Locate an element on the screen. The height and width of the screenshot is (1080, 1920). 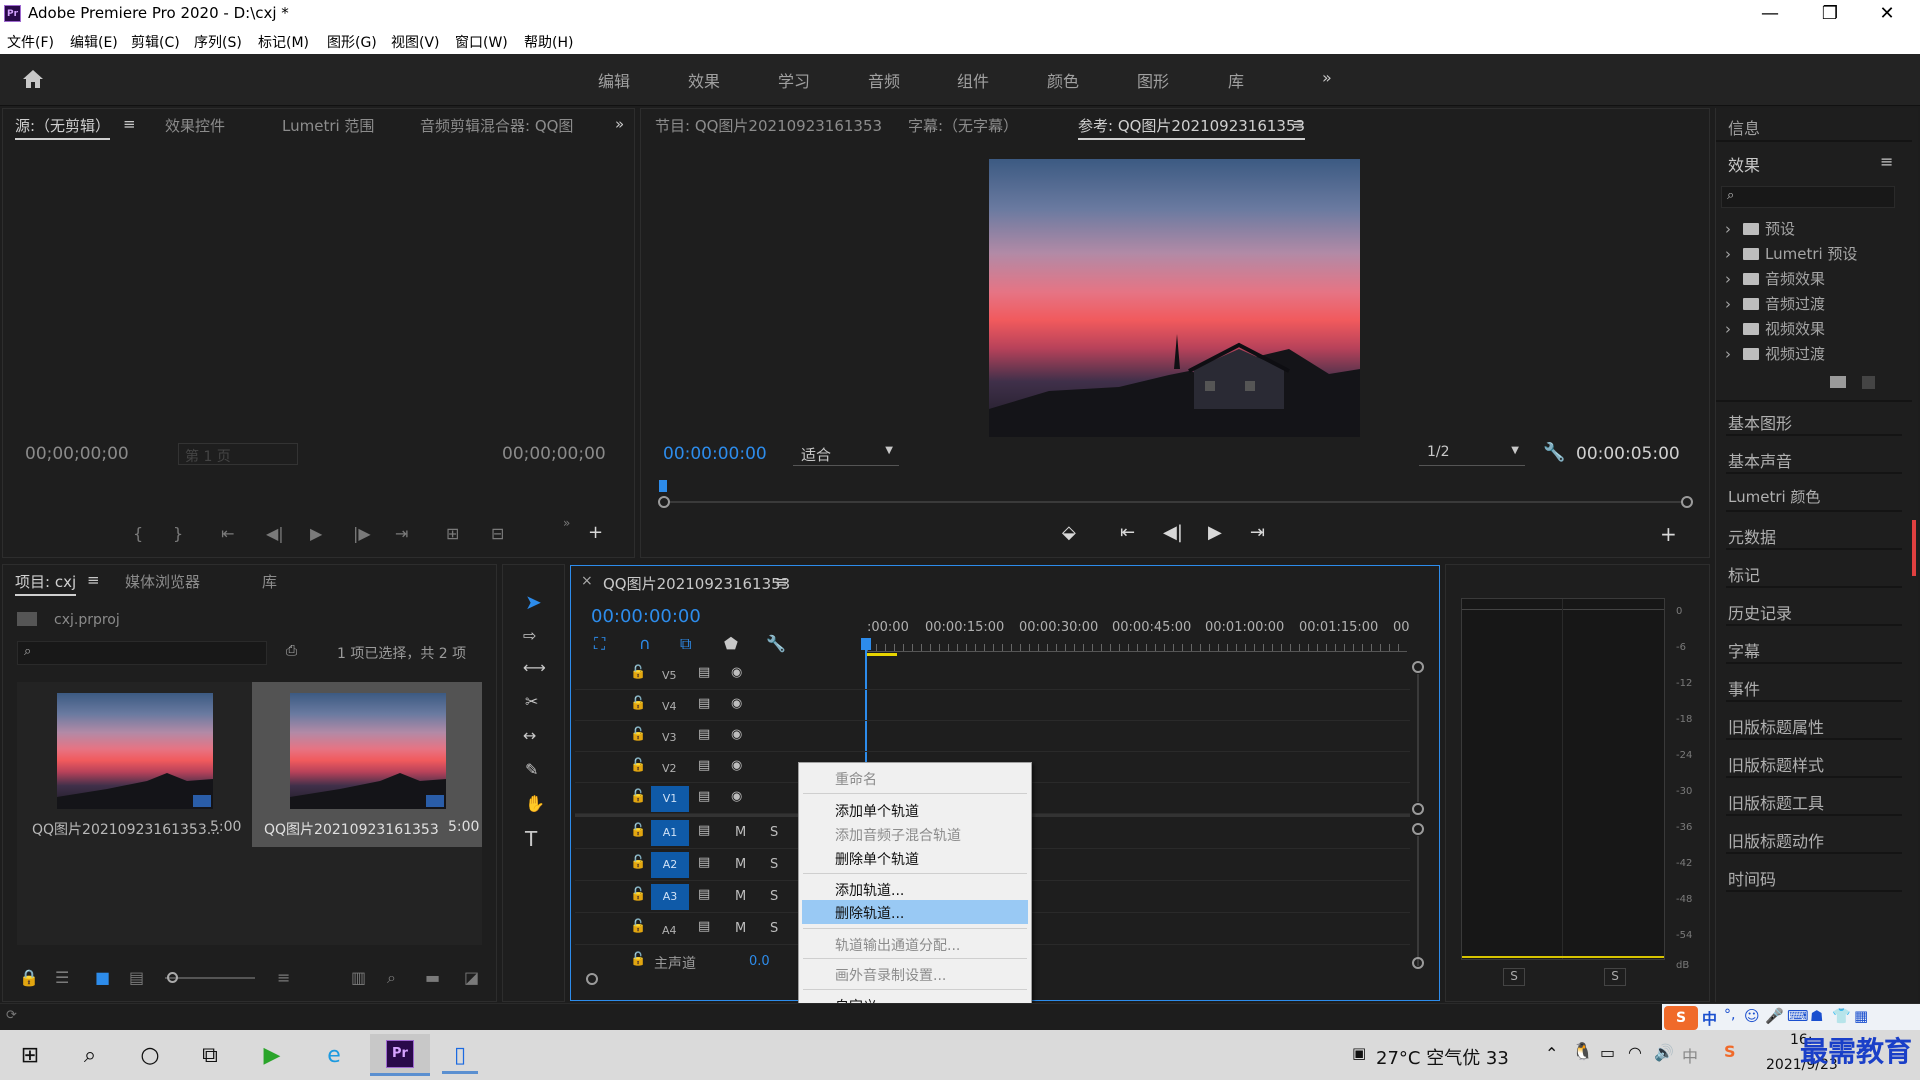
program-add-button: + is located at coordinates (1668, 534).